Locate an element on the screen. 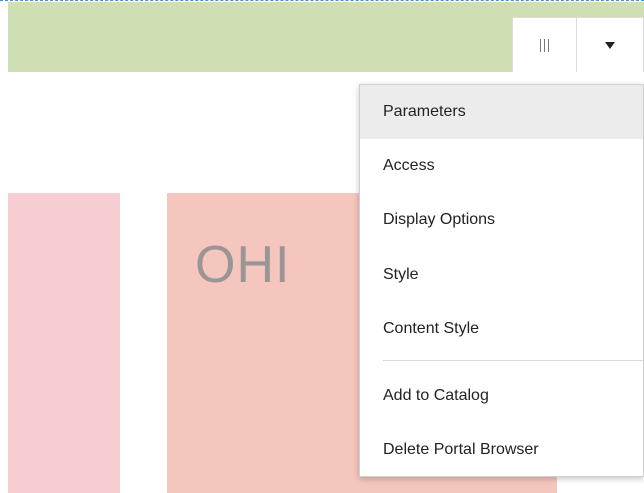  menu-item-content-style: Content Style is located at coordinates (501, 329).